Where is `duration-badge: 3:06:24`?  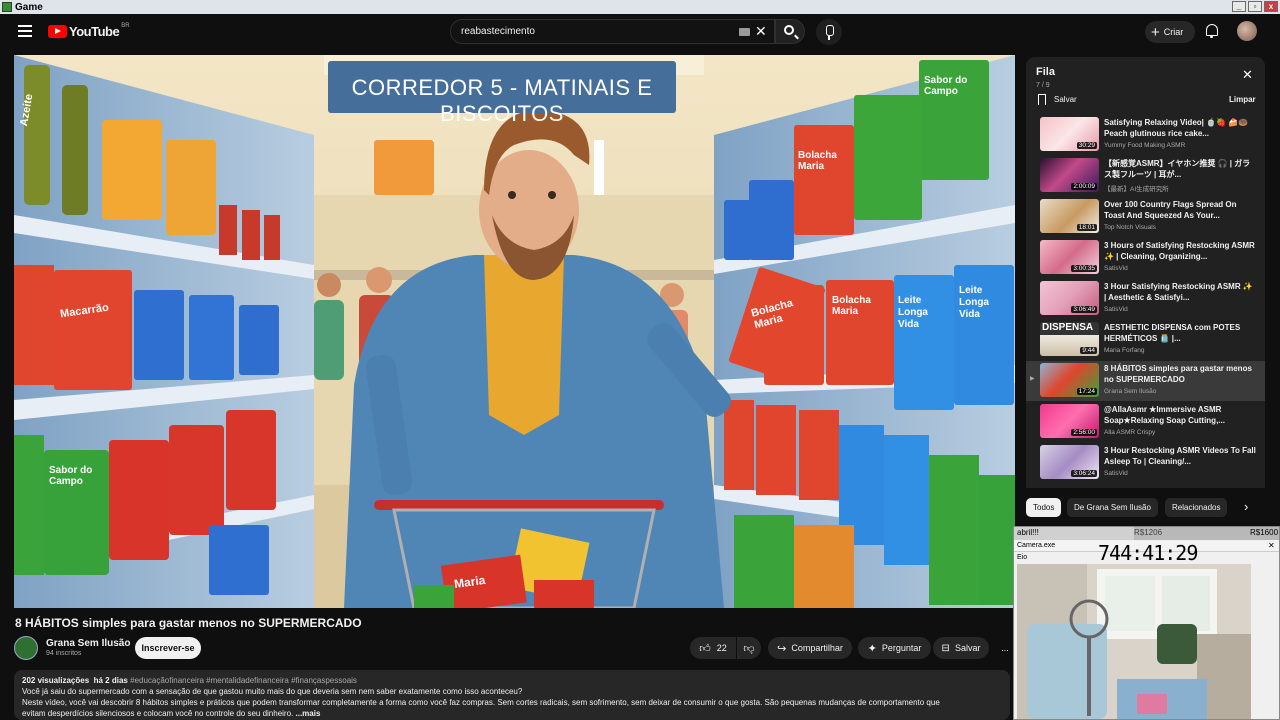
duration-badge: 3:06:24 is located at coordinates (1084, 473).